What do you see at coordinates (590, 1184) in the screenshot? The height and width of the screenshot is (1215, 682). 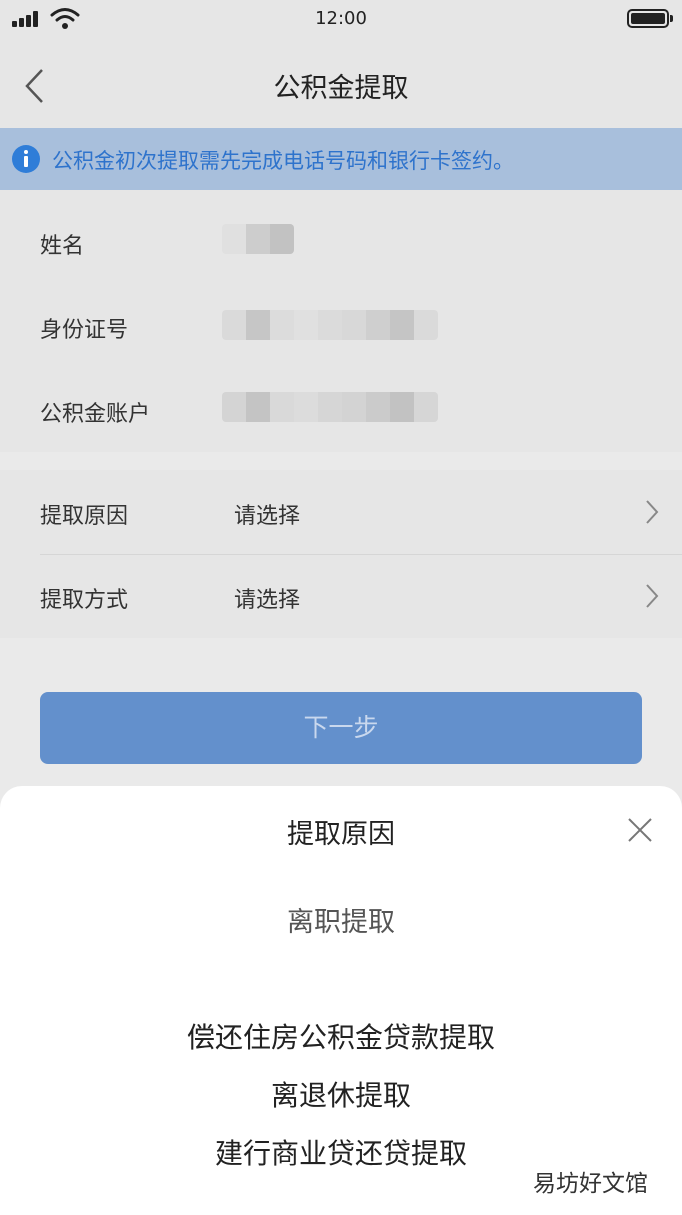 I see `watermark-text: 易坊好文馆` at bounding box center [590, 1184].